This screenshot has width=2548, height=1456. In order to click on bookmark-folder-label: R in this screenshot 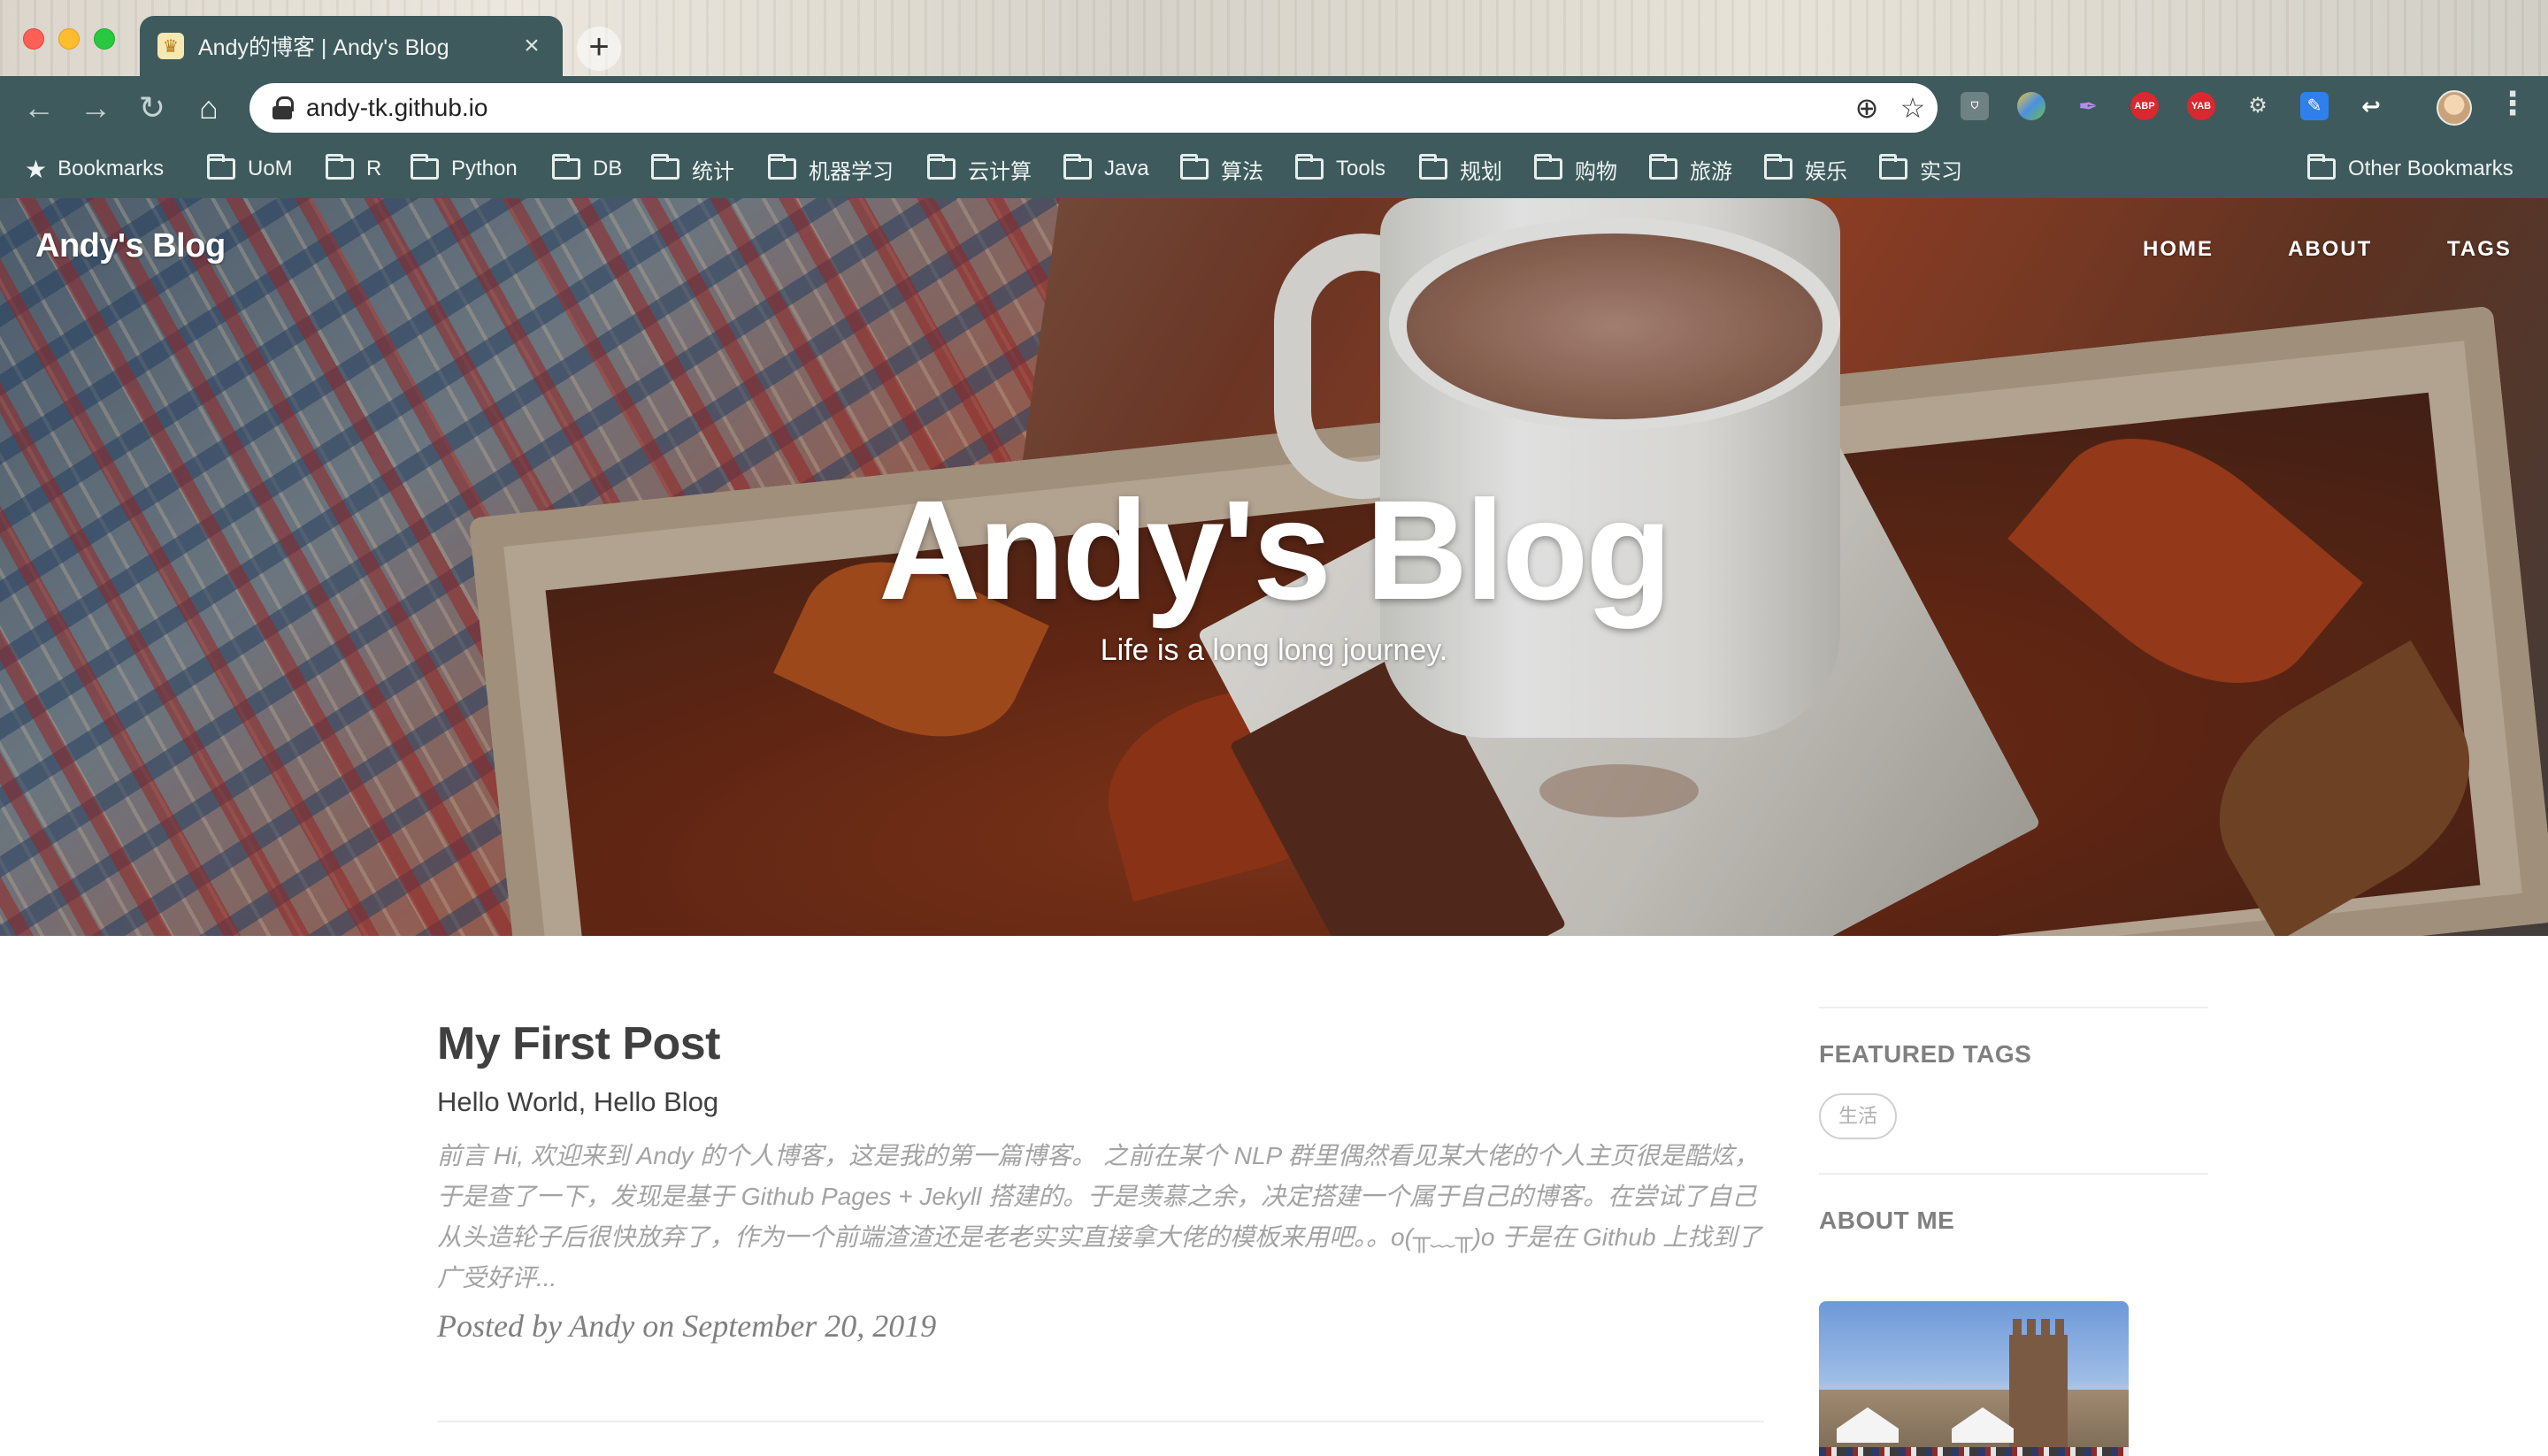, I will do `click(374, 168)`.